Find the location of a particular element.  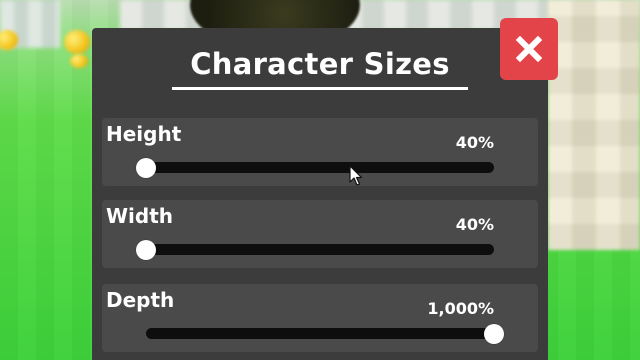

height-slider-row: Height 40% is located at coordinates (320, 152).